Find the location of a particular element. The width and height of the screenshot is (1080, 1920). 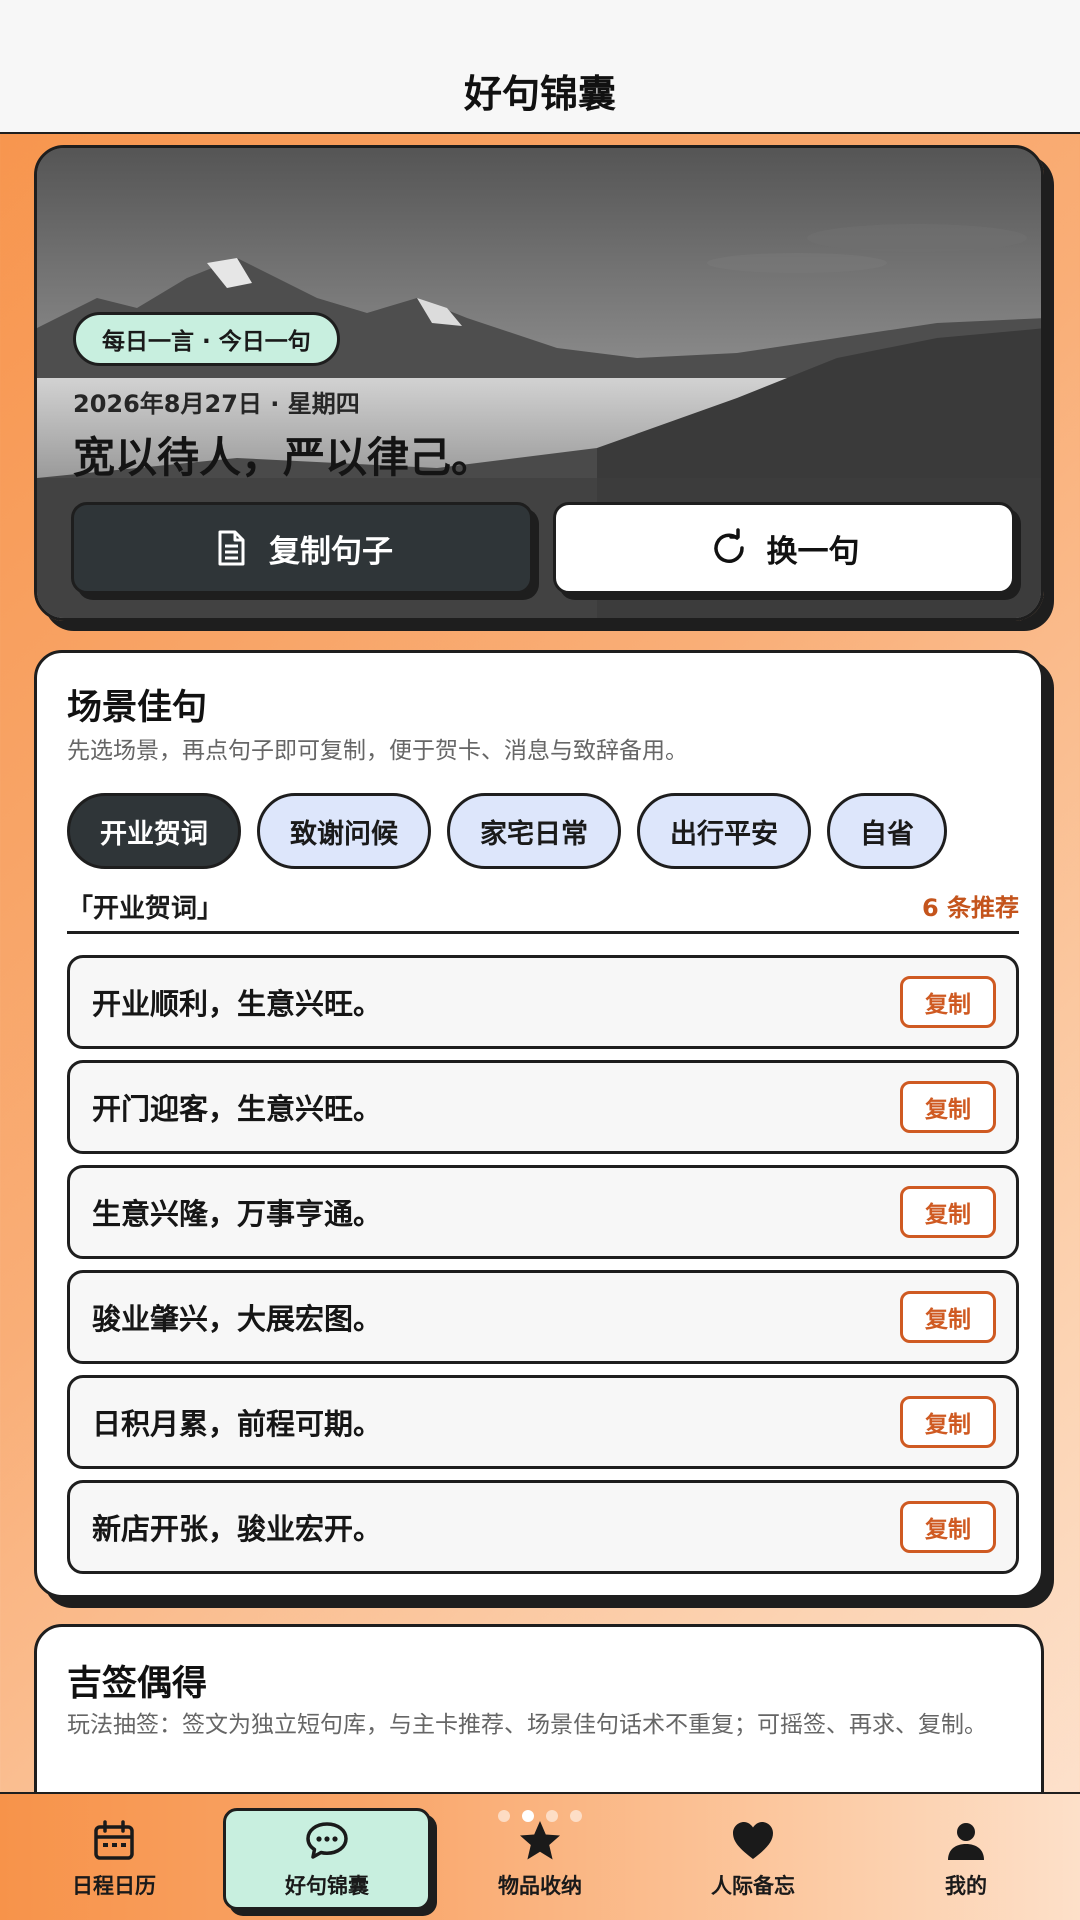

phrase-text: 生意兴隆，万事亨通。 is located at coordinates (237, 1214).